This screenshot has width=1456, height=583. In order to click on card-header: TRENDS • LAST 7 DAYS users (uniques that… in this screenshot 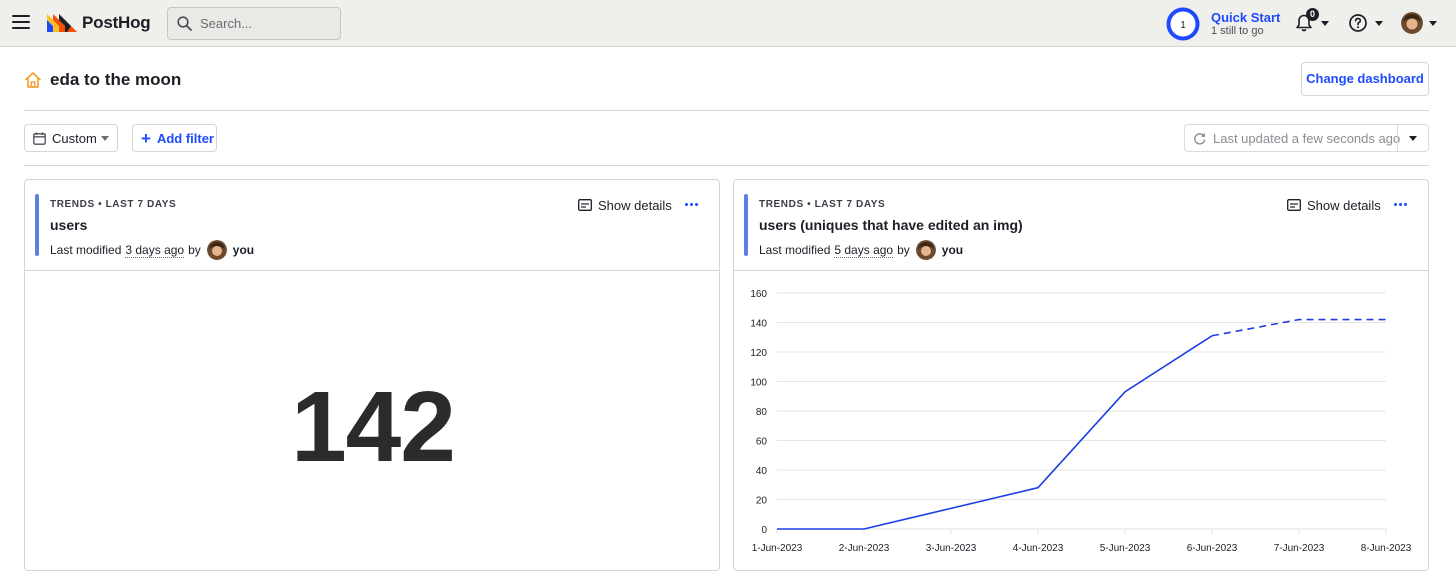, I will do `click(1081, 225)`.